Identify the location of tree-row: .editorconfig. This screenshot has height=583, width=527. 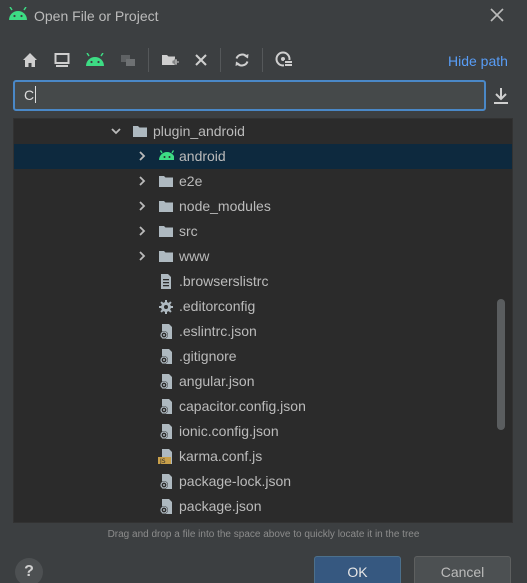
(263, 306).